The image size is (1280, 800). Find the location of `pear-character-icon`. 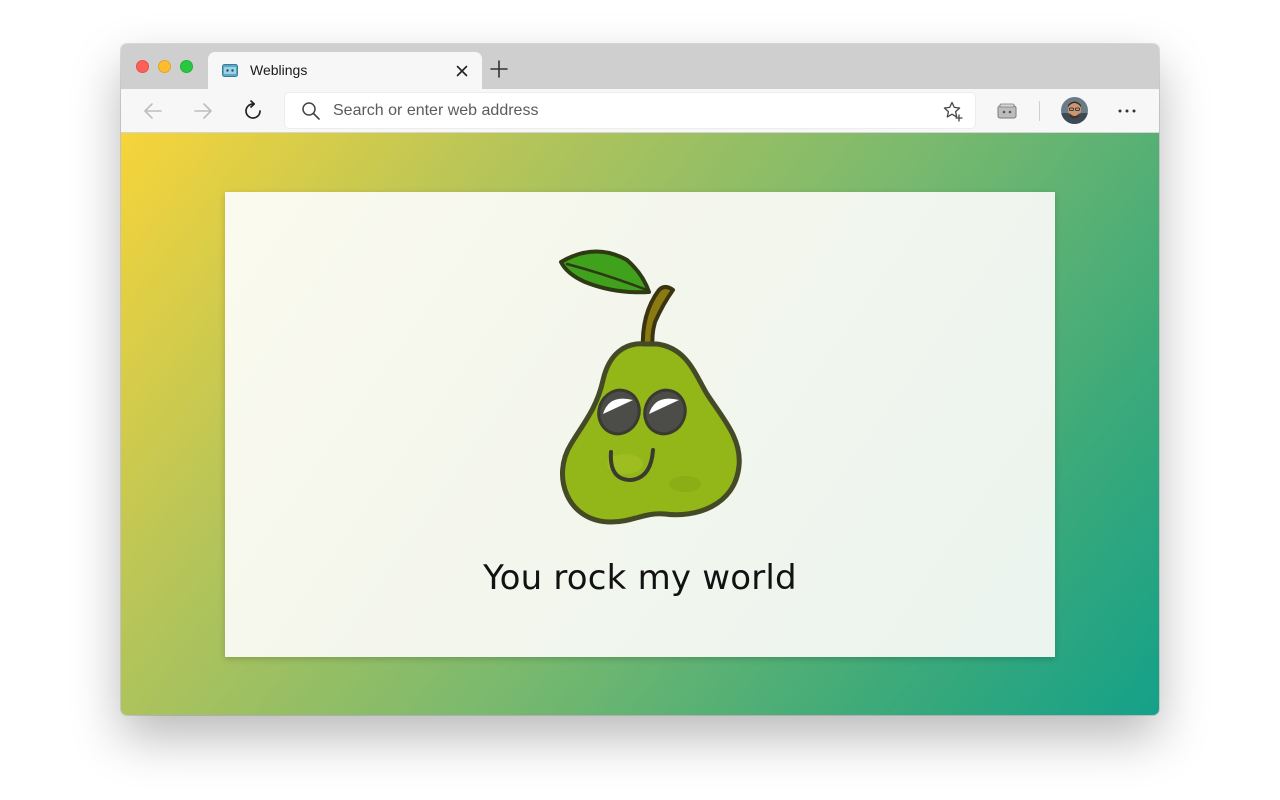

pear-character-icon is located at coordinates (650, 387).